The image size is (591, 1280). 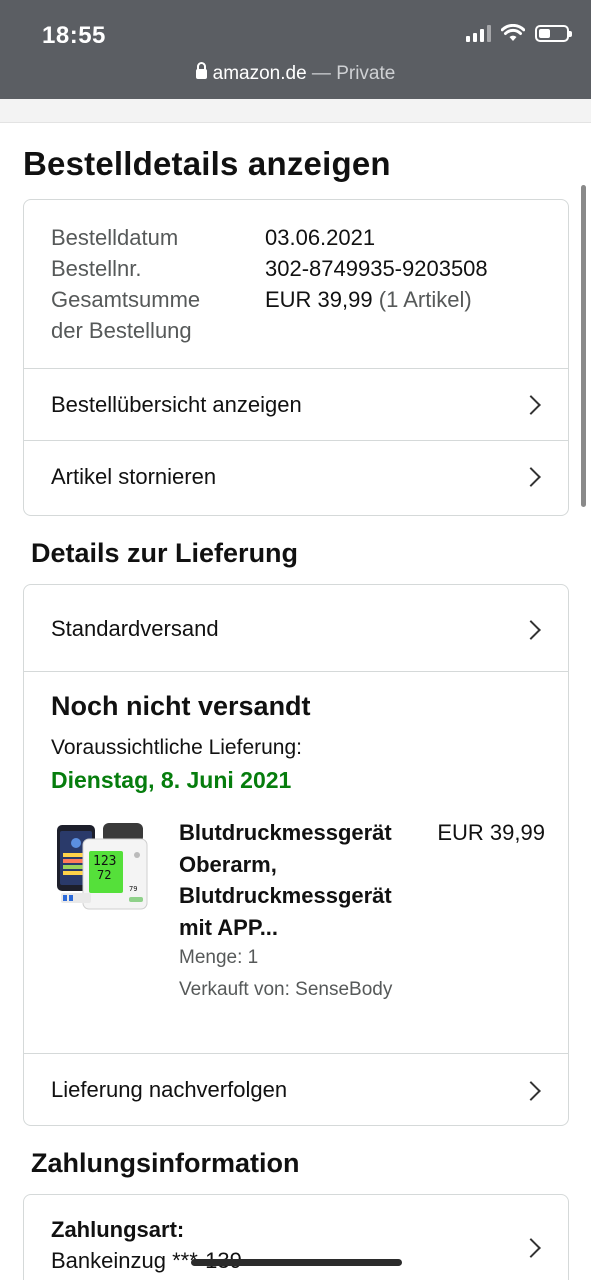 I want to click on shipment-status: Noch nicht versandt, so click(x=181, y=706).